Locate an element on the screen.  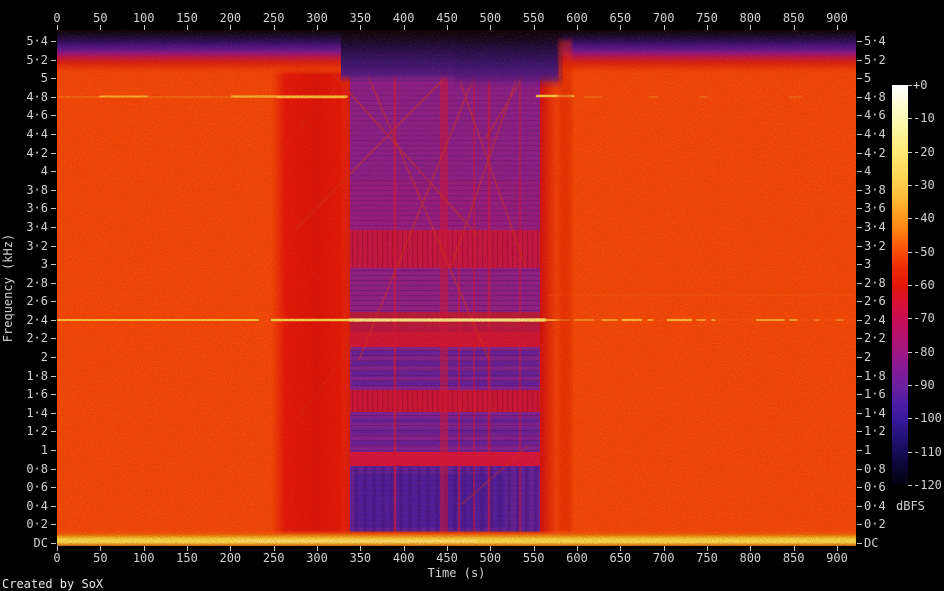
time-tick-label-bottom: 750 is located at coordinates (707, 558).